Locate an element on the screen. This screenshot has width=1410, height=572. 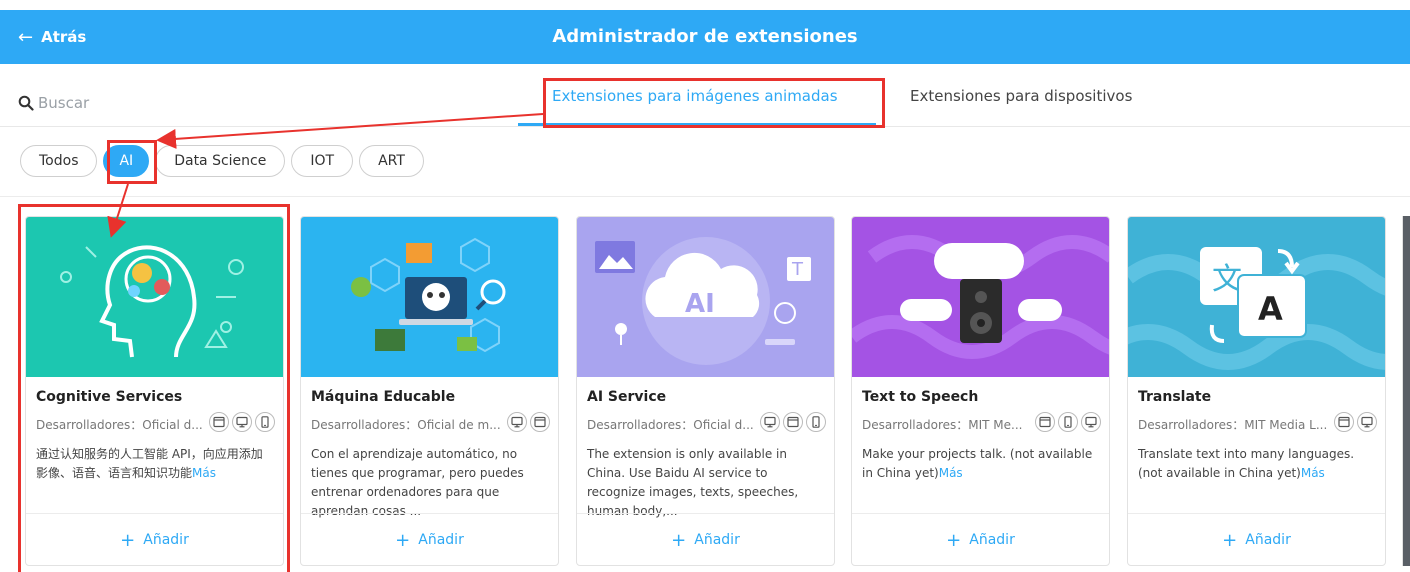
back-button: ← Atrás is located at coordinates (52, 37).